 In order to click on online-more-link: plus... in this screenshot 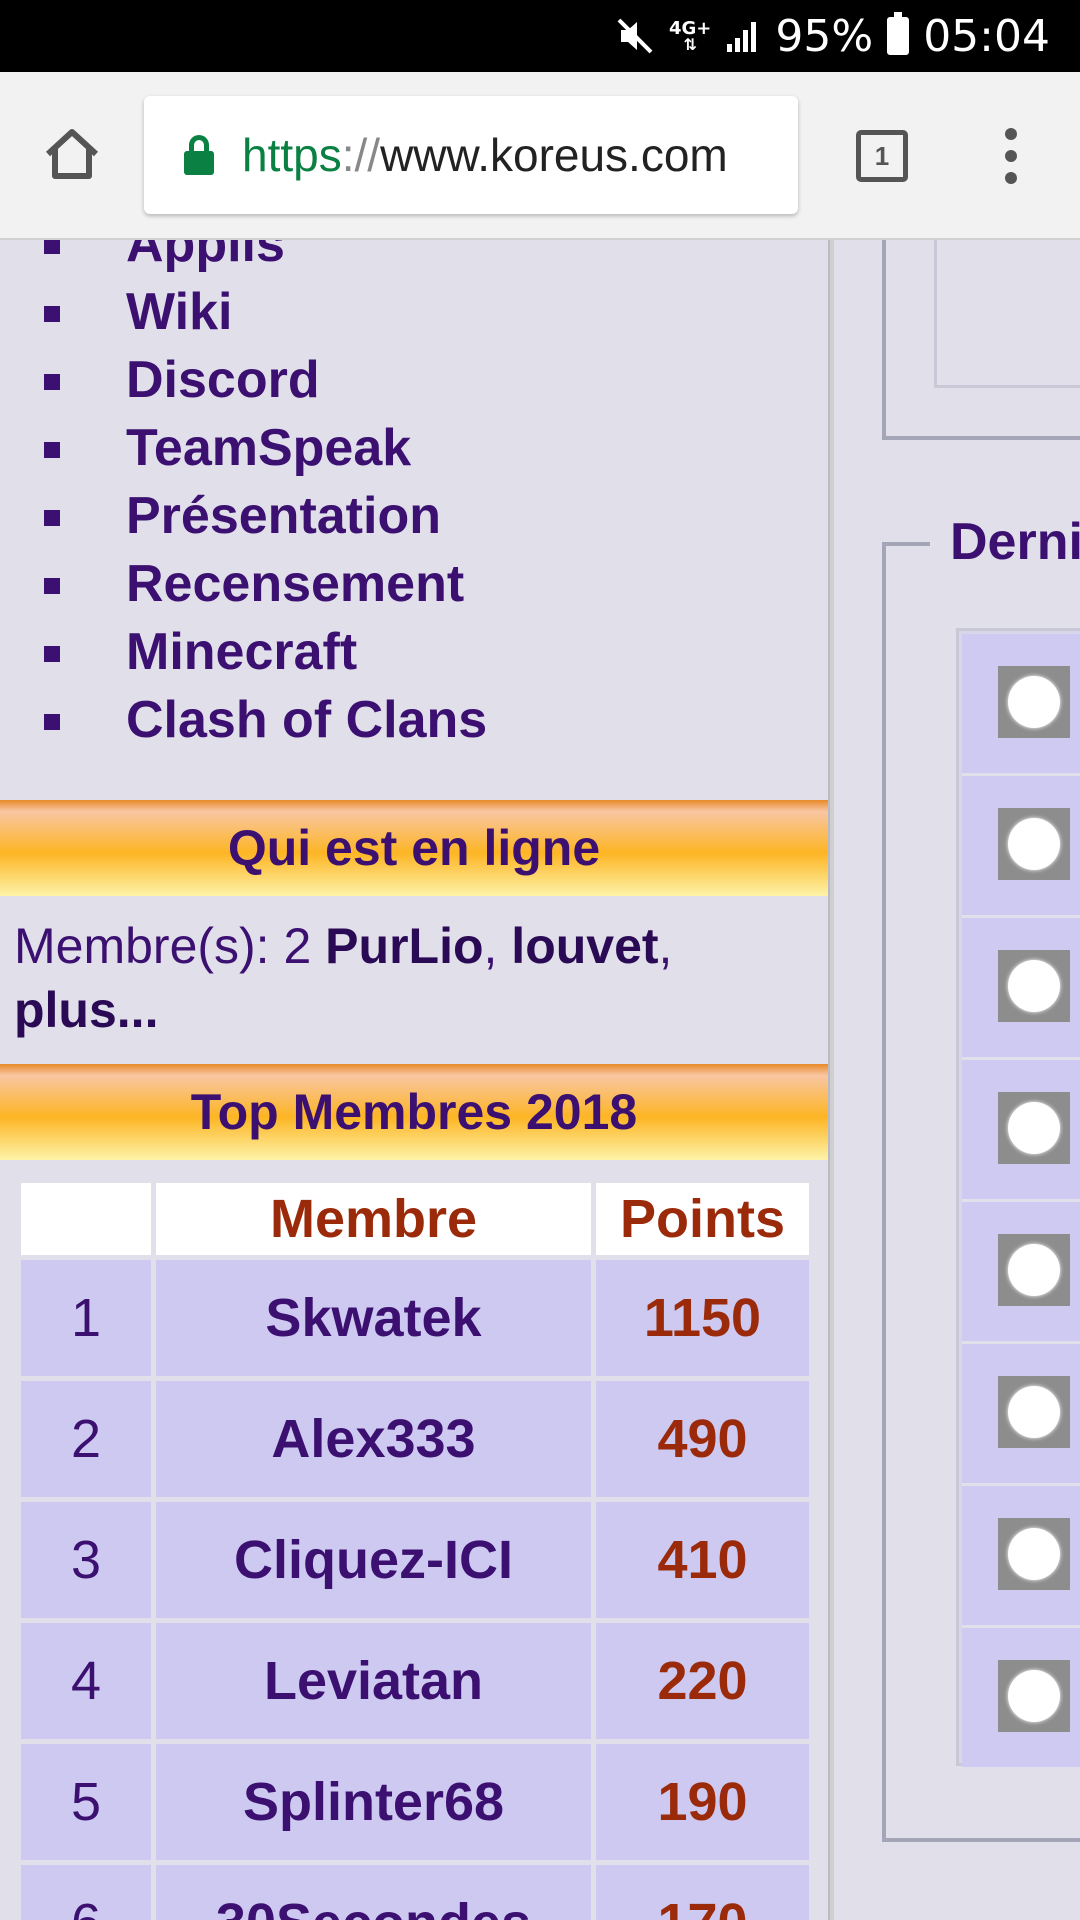, I will do `click(86, 1010)`.